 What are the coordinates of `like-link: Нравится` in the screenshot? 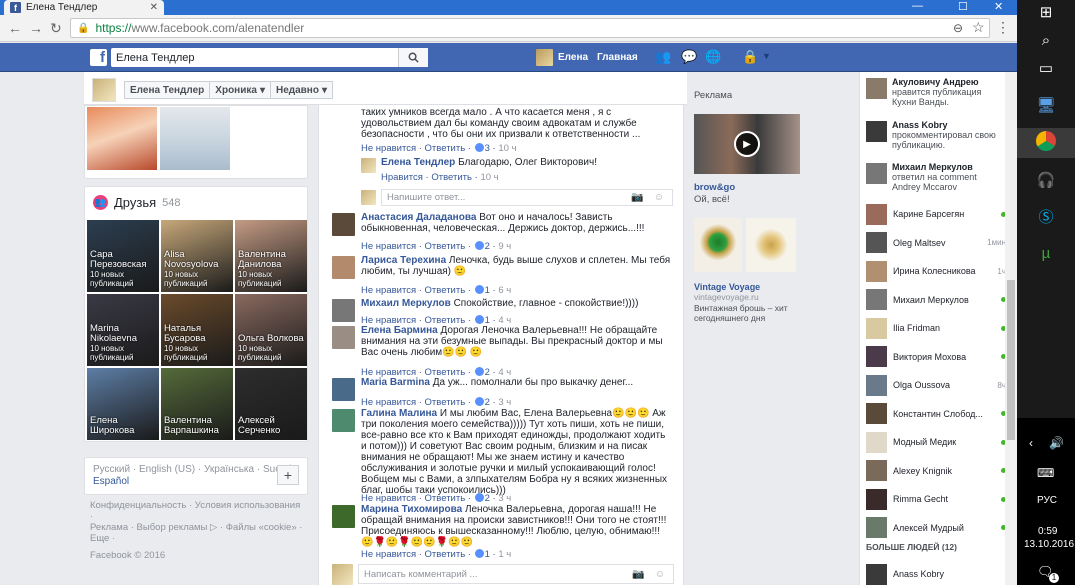 It's located at (402, 177).